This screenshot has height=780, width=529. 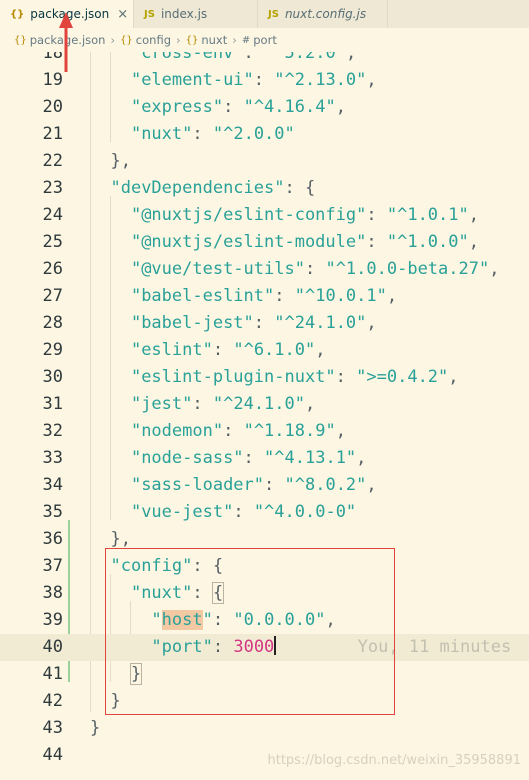 What do you see at coordinates (294, 377) in the screenshot?
I see `code-text: "eslint-plugin-nuxt": ">=0.4.2",` at bounding box center [294, 377].